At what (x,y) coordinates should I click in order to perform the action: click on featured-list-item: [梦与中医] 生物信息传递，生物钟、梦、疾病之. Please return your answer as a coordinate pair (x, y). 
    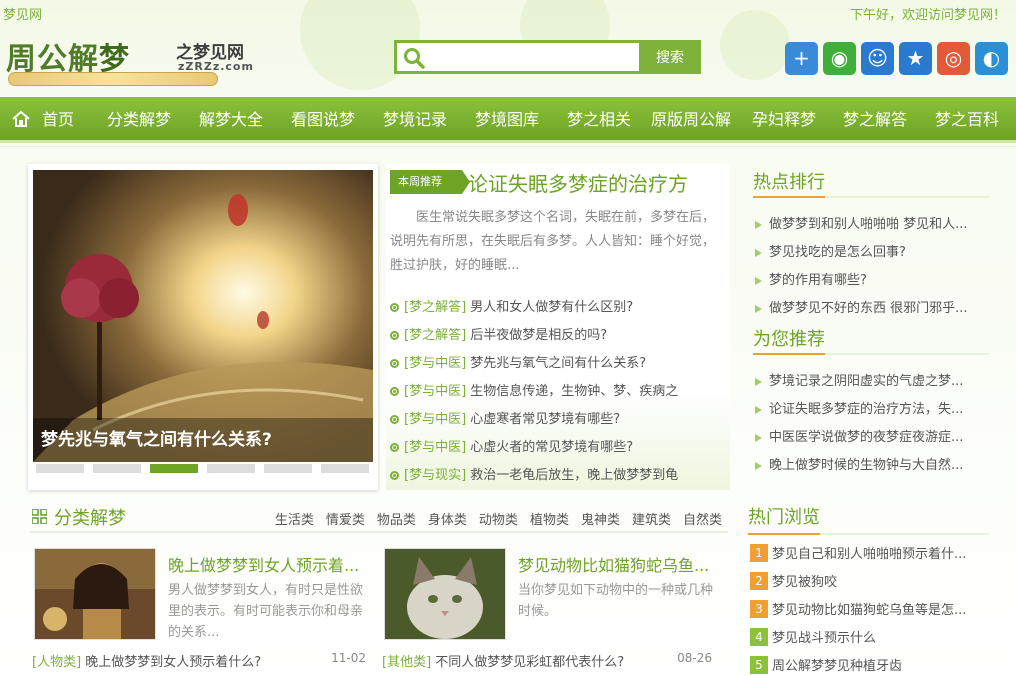
    Looking at the image, I should click on (558, 392).